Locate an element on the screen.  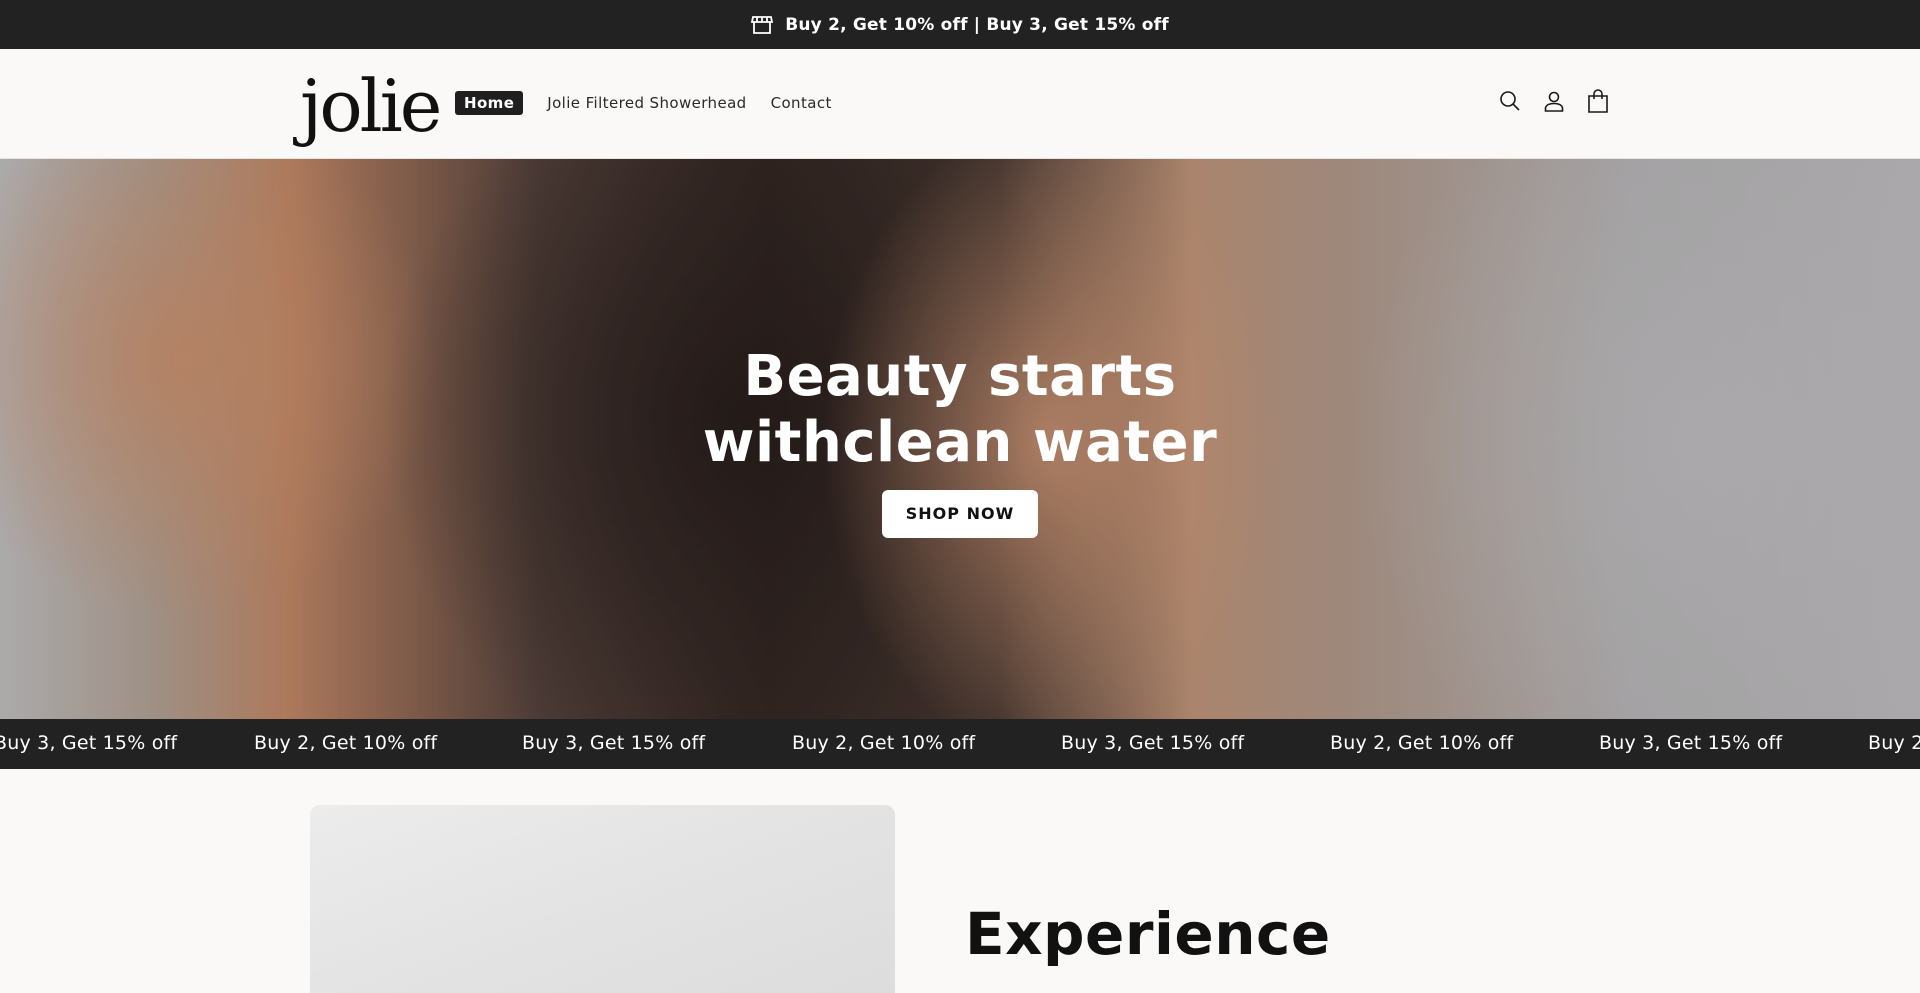
product-media-card is located at coordinates (602, 899).